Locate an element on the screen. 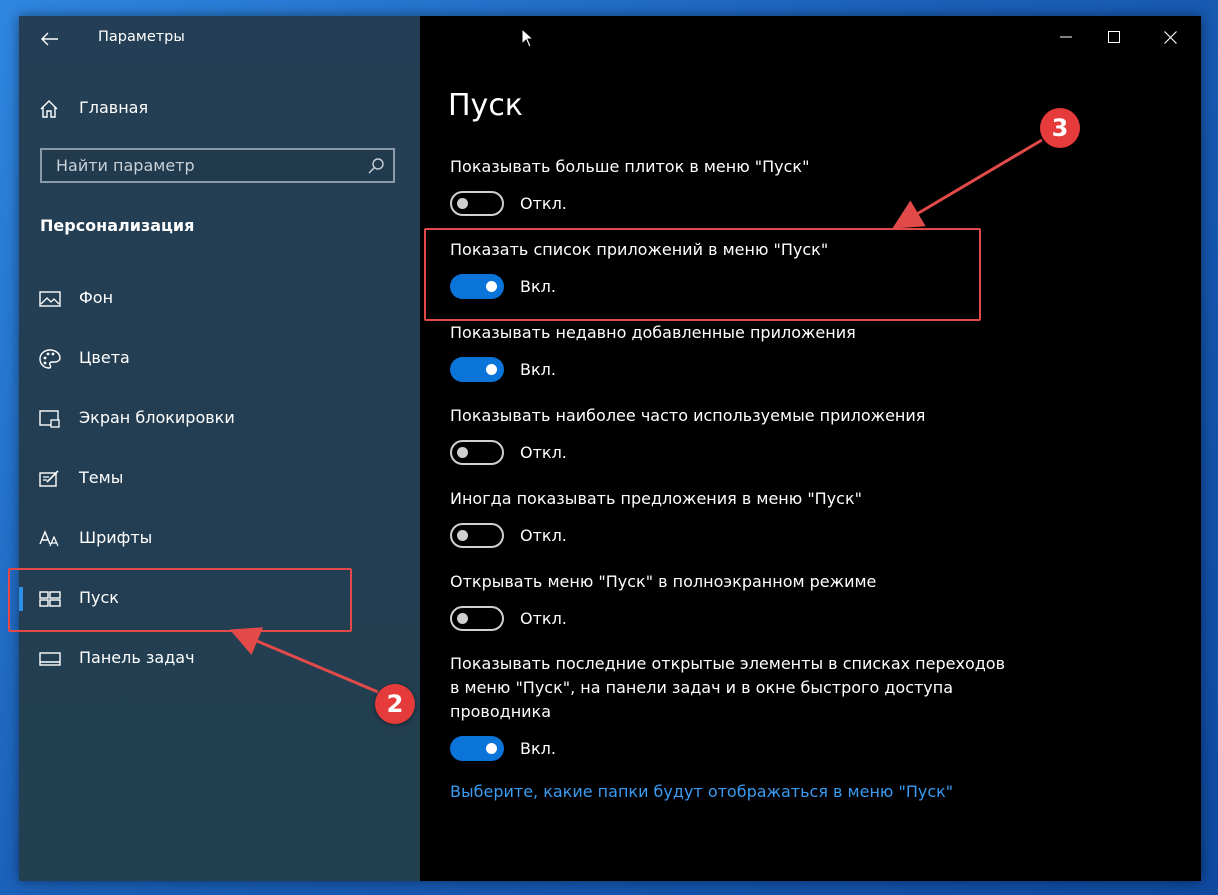 The width and height of the screenshot is (1218, 895). close-button is located at coordinates (1170, 37).